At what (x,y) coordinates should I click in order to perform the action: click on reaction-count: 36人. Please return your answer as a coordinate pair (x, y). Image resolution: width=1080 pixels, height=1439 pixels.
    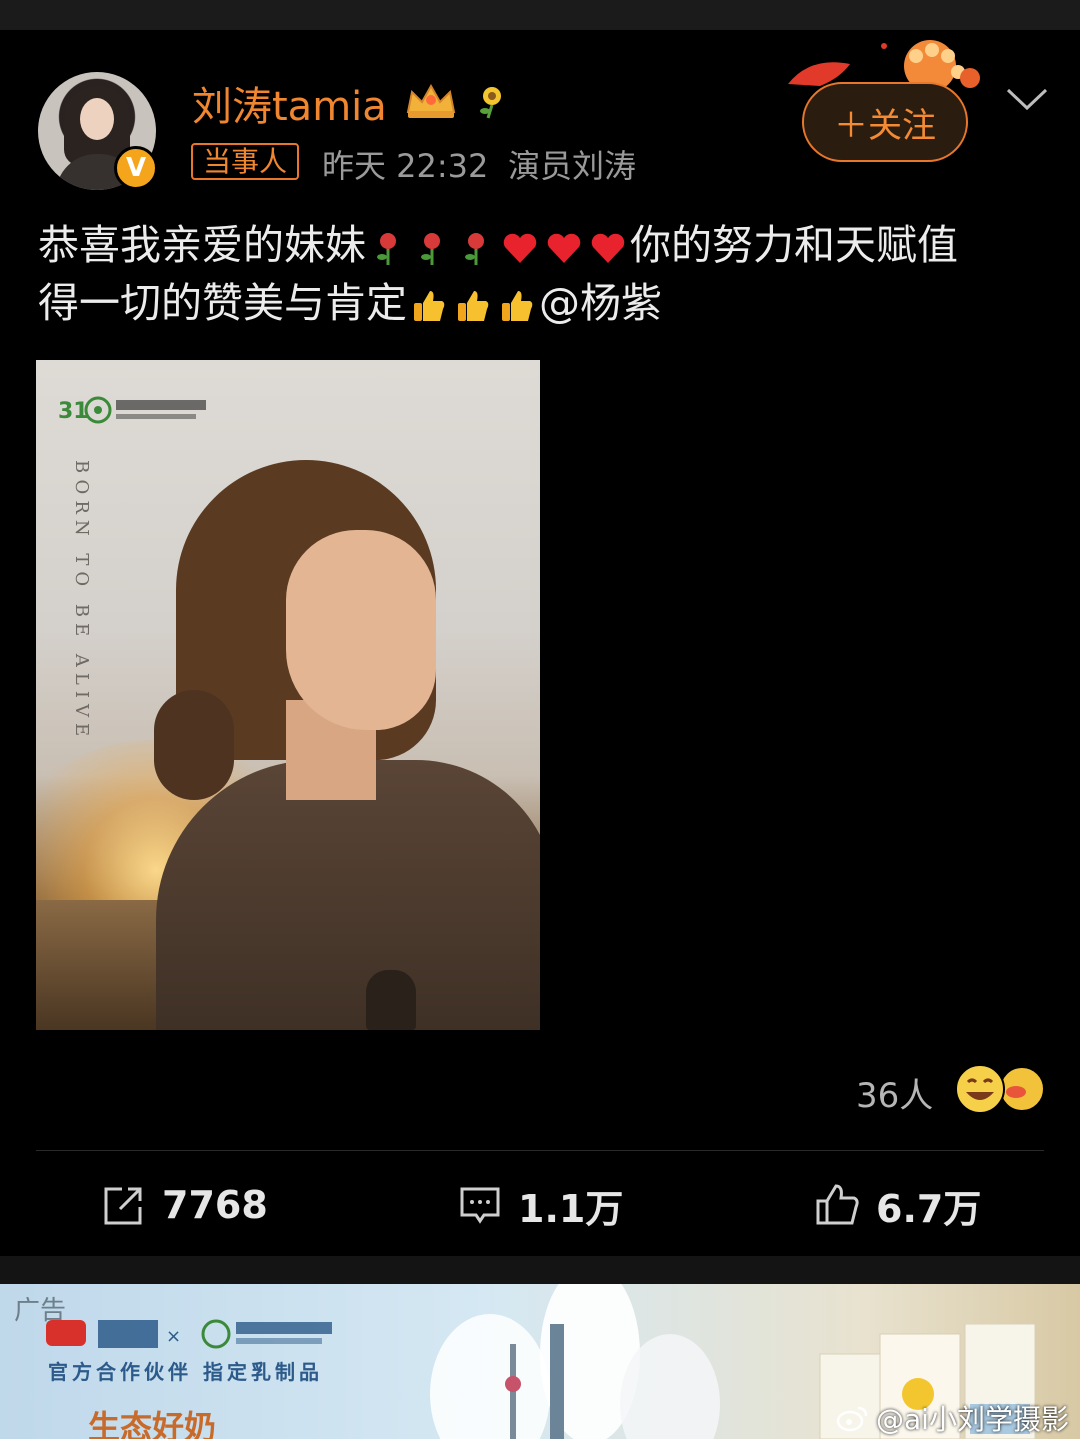
    Looking at the image, I should click on (894, 1092).